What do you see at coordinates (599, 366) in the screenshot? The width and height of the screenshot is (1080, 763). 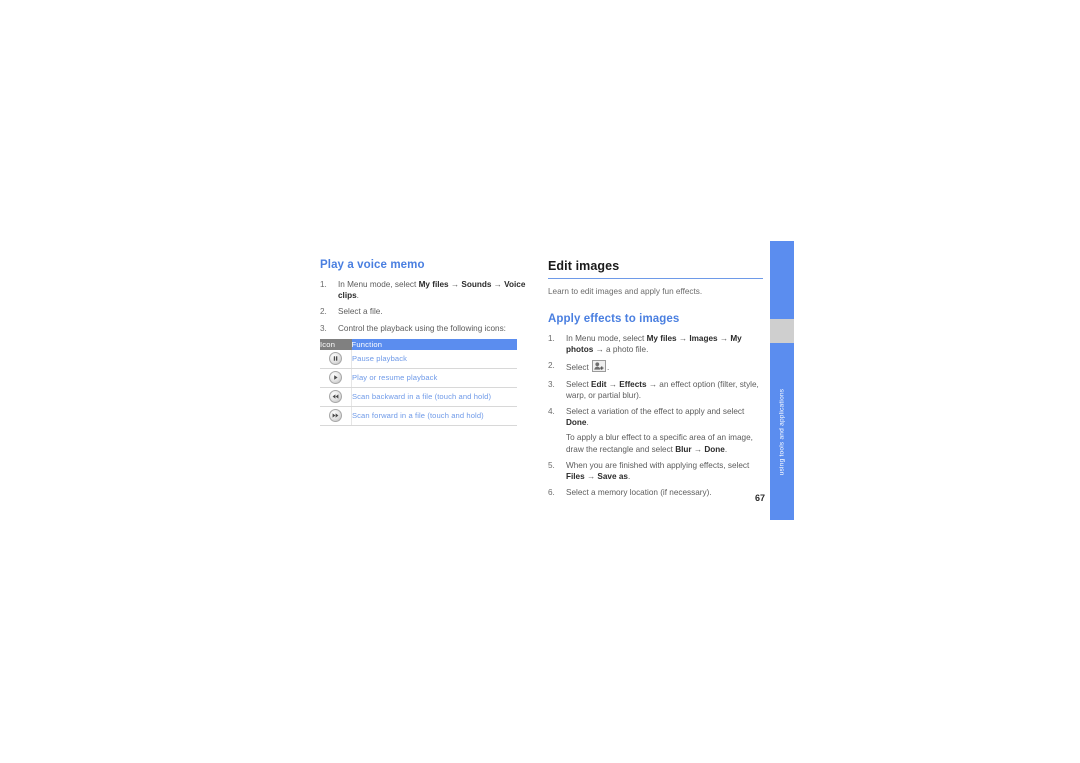 I see `edit-tool-icon` at bounding box center [599, 366].